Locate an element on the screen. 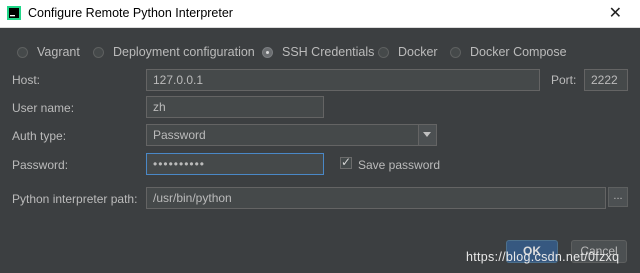 The width and height of the screenshot is (640, 273). port-input: 2222 is located at coordinates (606, 80).